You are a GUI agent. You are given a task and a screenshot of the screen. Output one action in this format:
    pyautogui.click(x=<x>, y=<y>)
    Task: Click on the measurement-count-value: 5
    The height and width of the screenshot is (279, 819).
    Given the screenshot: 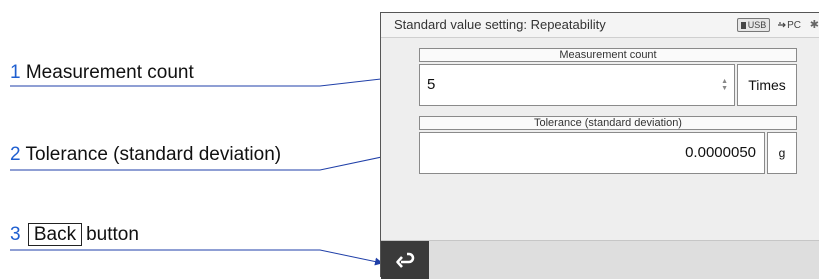 What is the action you would take?
    pyautogui.click(x=431, y=84)
    